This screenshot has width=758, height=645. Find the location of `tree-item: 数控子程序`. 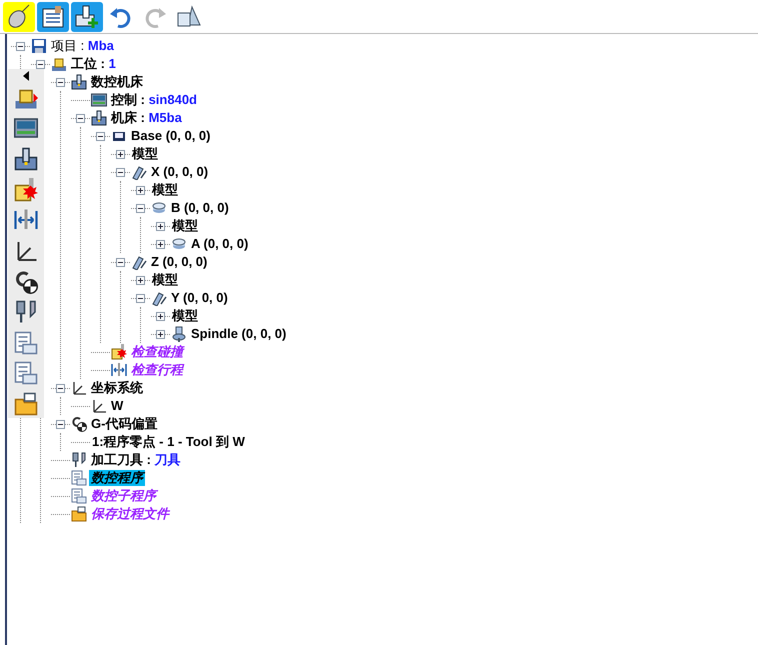

tree-item: 数控子程序 is located at coordinates (123, 496).